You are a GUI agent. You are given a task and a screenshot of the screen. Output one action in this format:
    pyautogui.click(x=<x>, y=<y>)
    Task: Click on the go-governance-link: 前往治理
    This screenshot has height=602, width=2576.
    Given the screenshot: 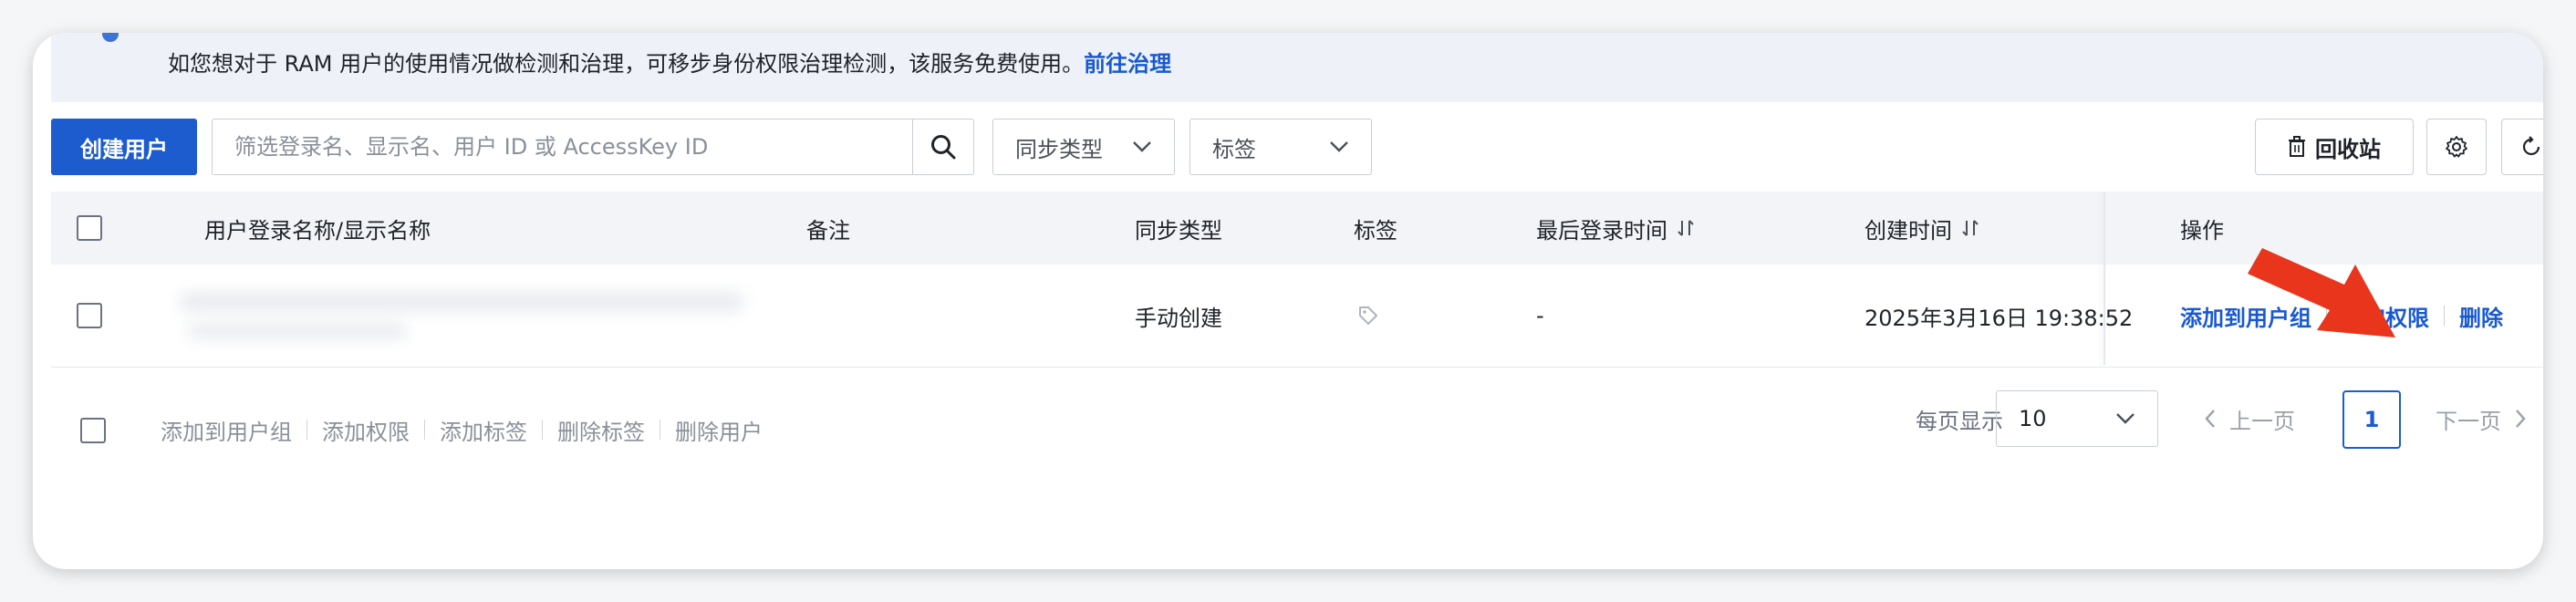 What is the action you would take?
    pyautogui.click(x=1127, y=64)
    